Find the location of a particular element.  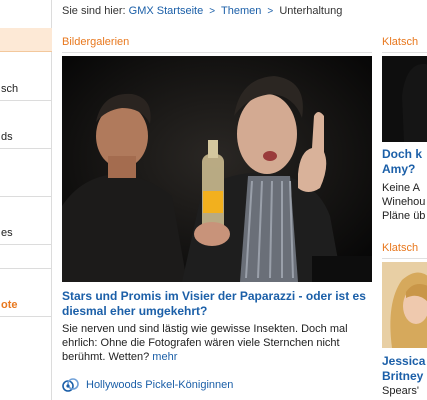

related-gallery-label: Hollywoods Pickel-Königinnen is located at coordinates (160, 385).